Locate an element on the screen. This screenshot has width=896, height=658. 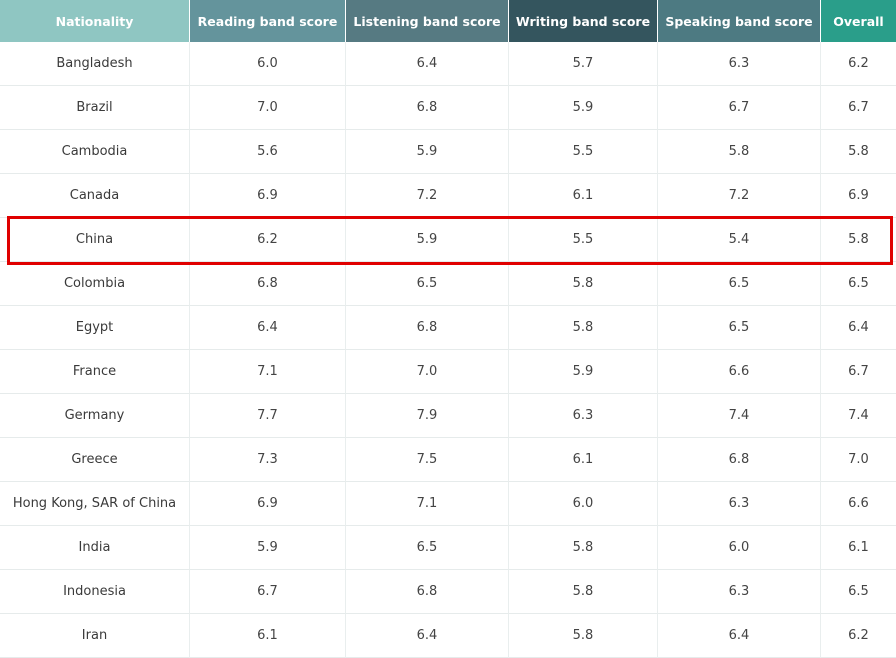
cell-listening: 7.0 is located at coordinates (427, 372).